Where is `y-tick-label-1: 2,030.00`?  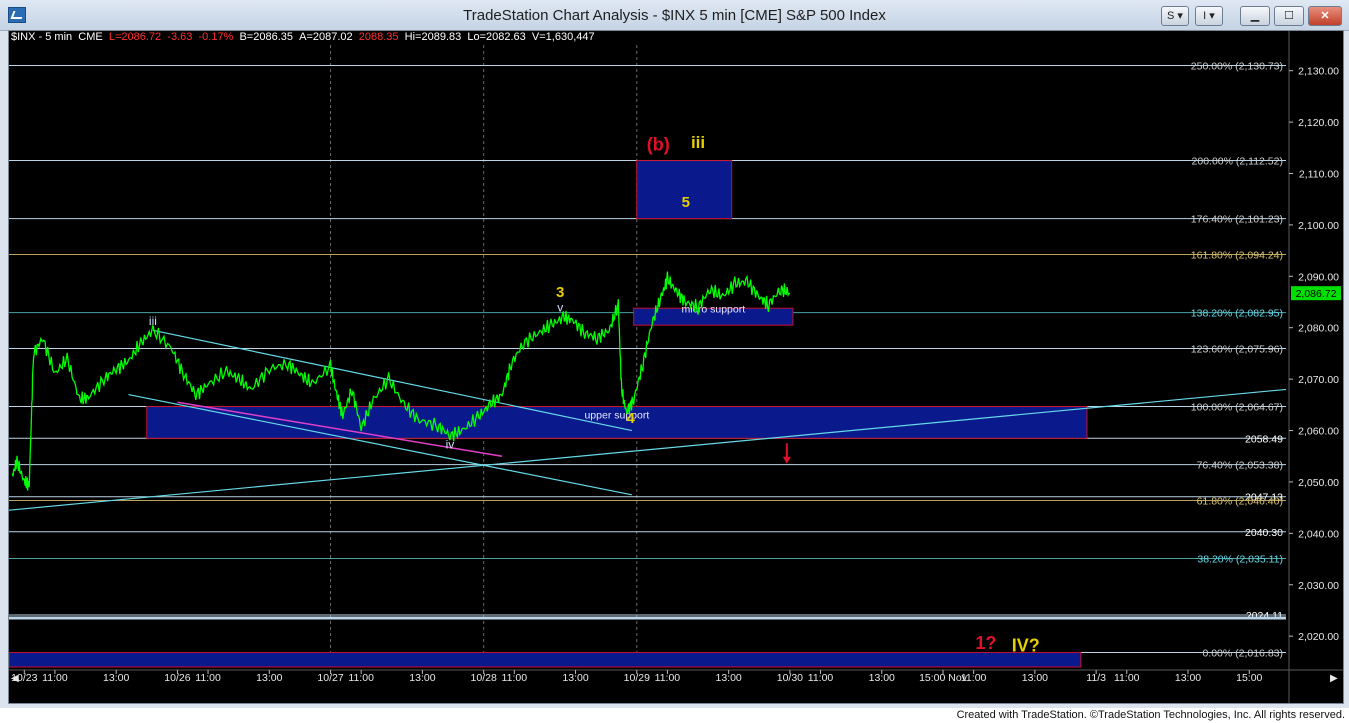 y-tick-label-1: 2,030.00 is located at coordinates (1318, 586).